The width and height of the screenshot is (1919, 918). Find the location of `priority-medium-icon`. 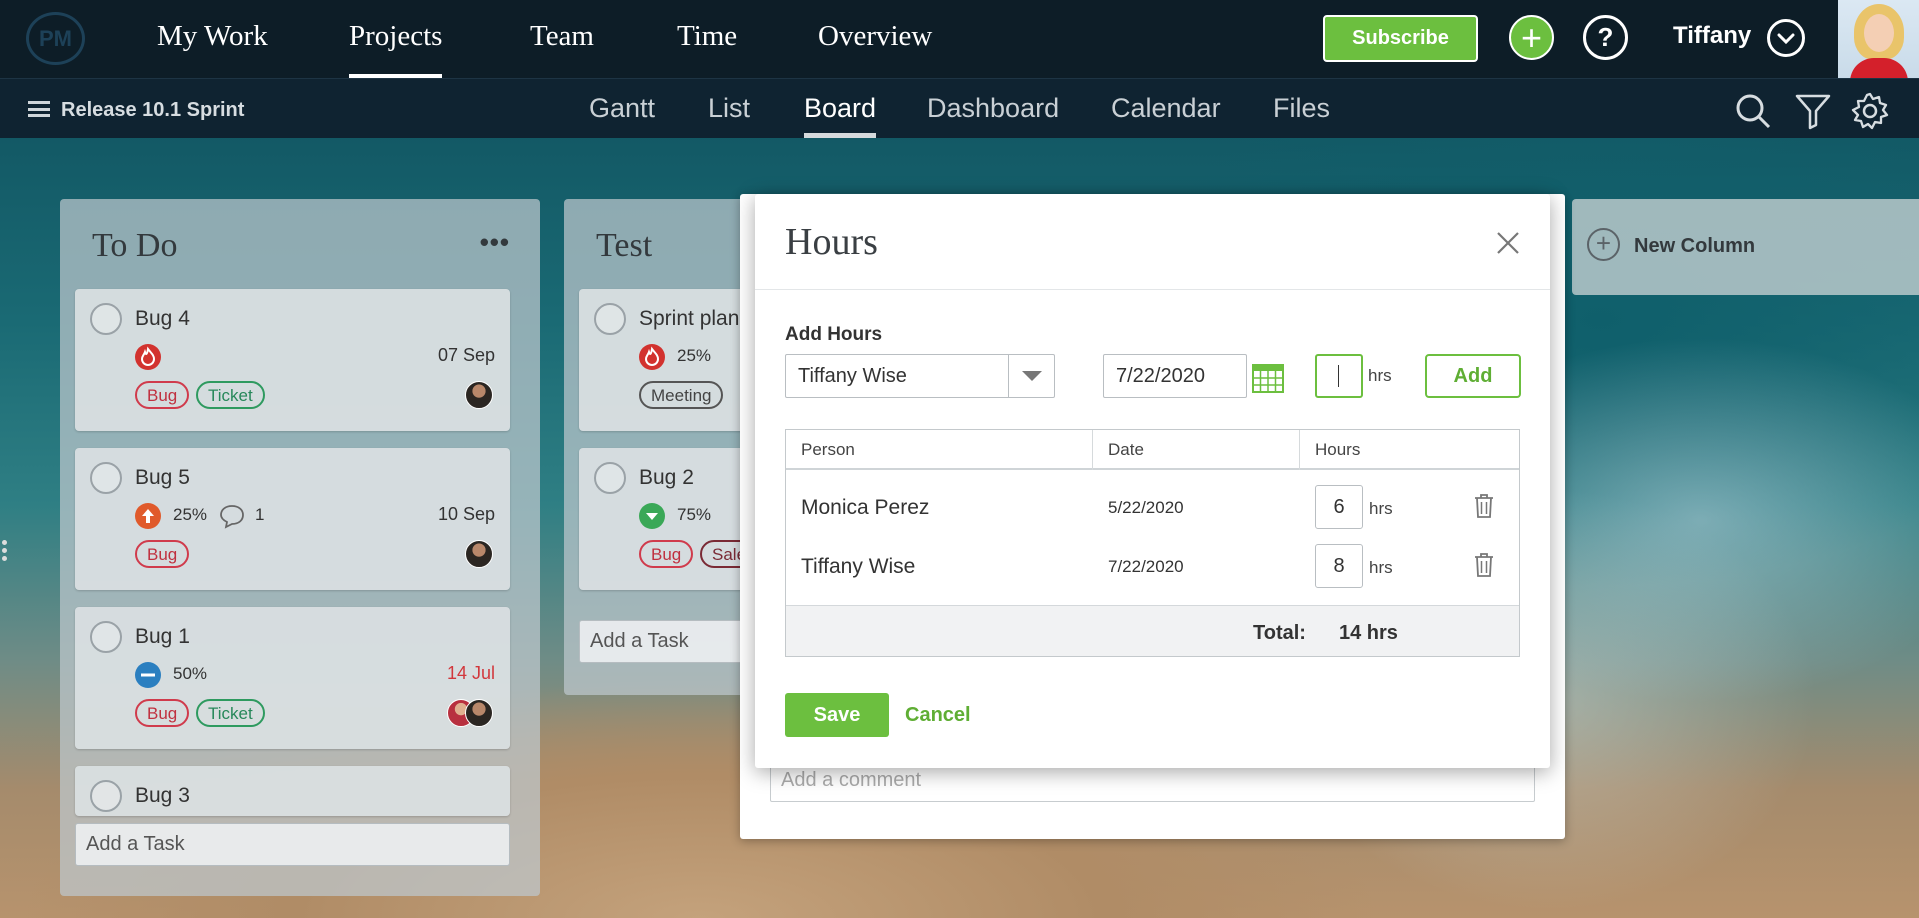

priority-medium-icon is located at coordinates (148, 675).